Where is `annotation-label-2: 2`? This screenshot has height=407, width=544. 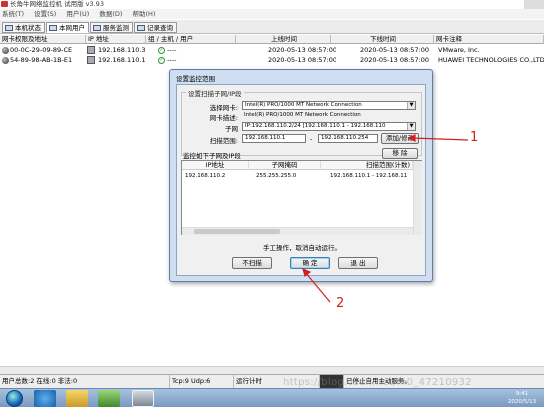 annotation-label-2: 2 is located at coordinates (340, 303).